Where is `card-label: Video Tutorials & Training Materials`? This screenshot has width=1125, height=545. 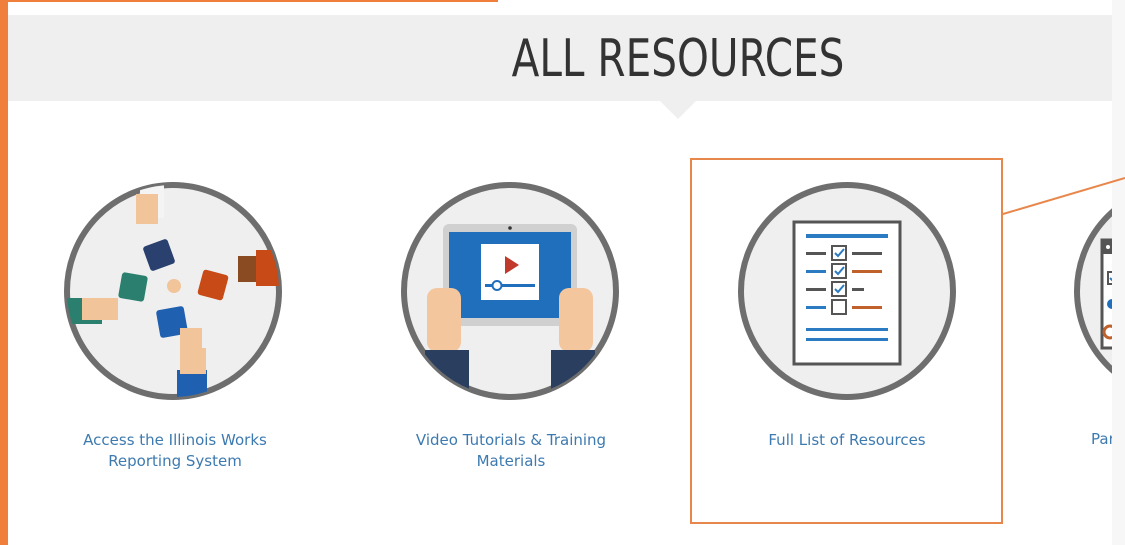 card-label: Video Tutorials & Training Materials is located at coordinates (511, 451).